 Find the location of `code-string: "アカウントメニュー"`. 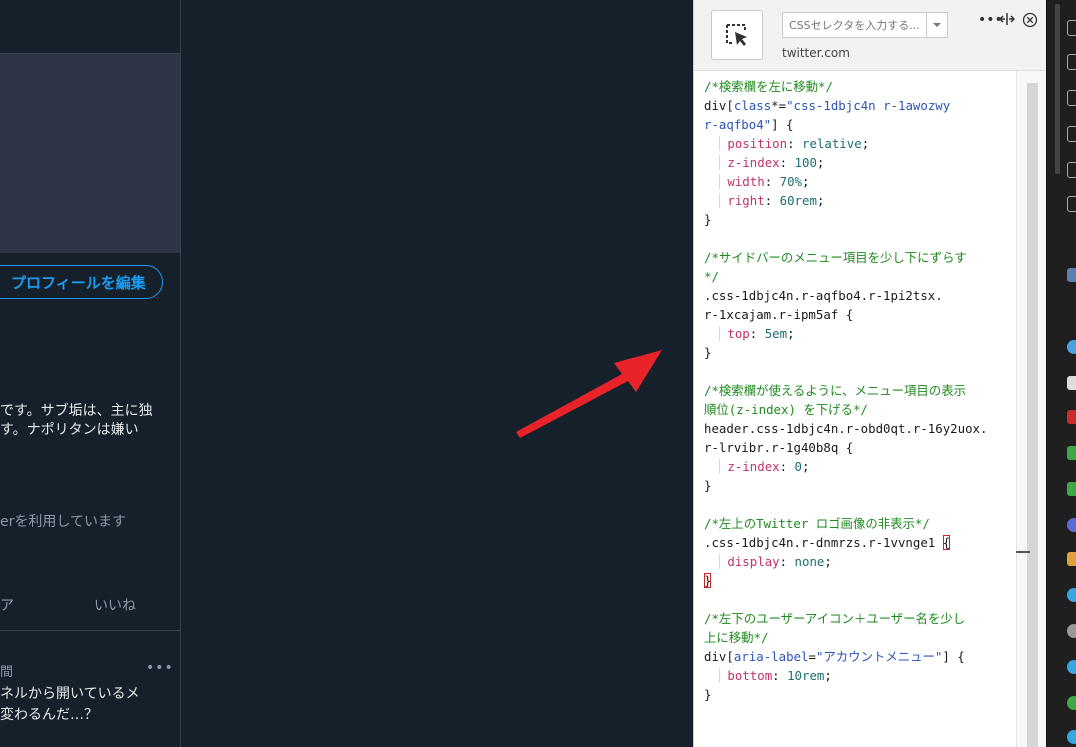

code-string: "アカウントメニュー" is located at coordinates (879, 656).